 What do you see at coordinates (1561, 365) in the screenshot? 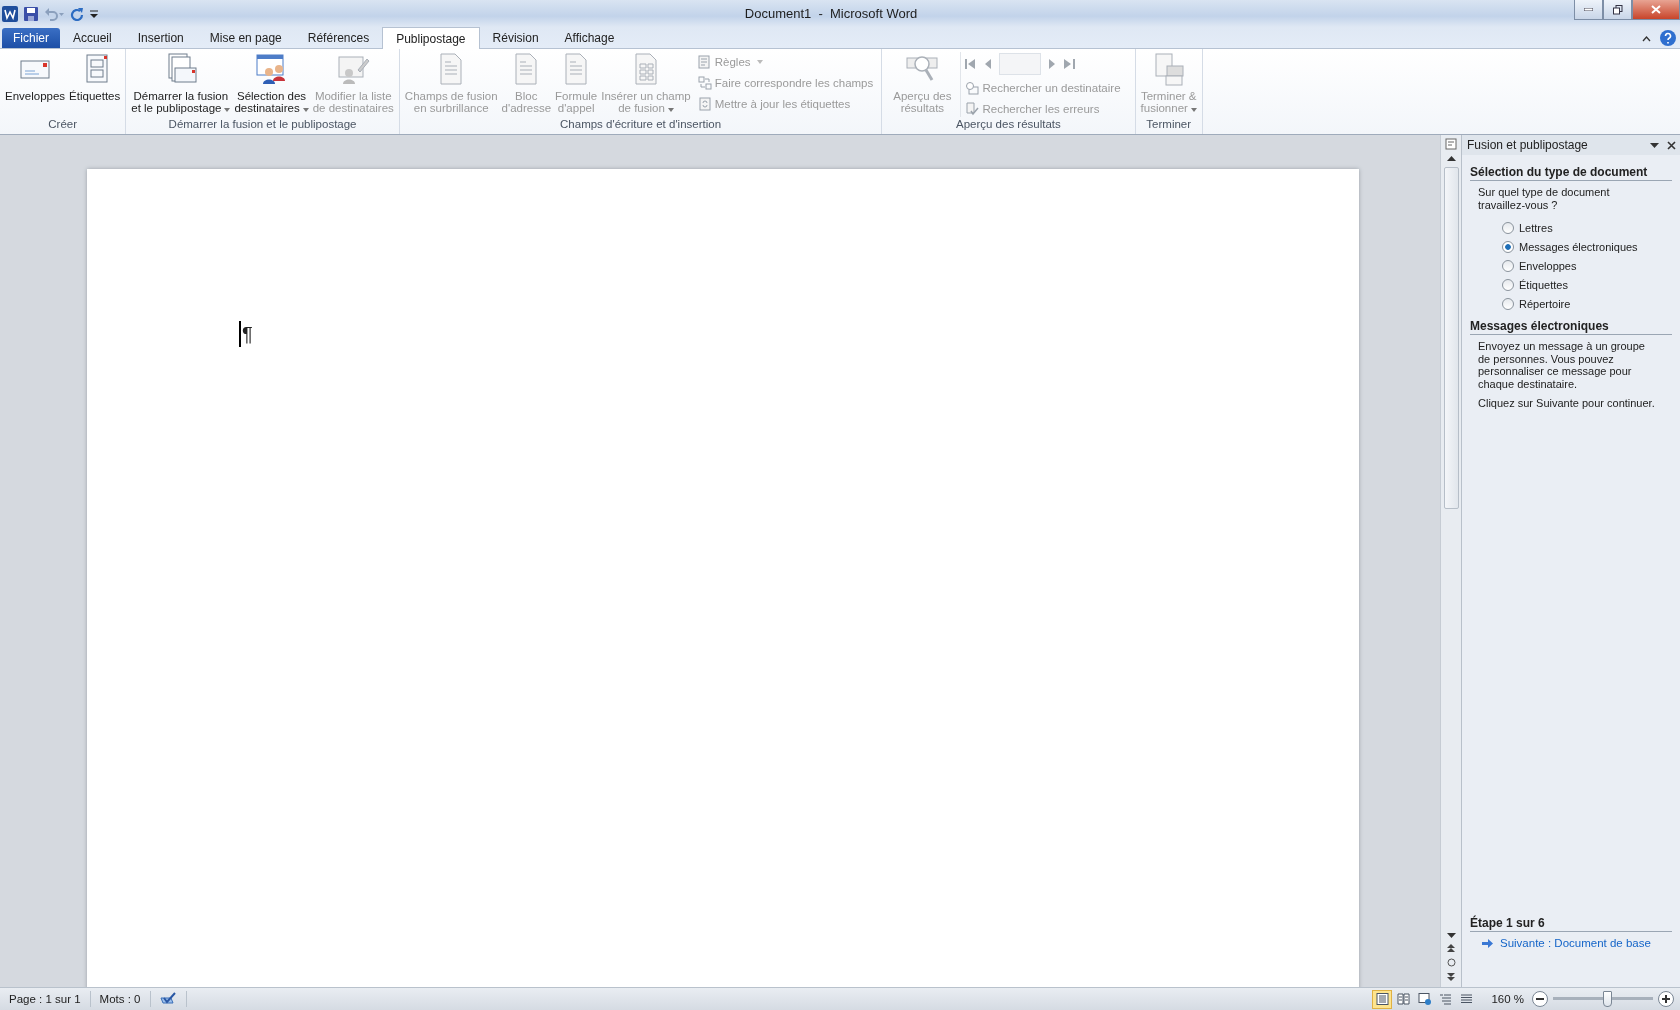
I see `description-text: Envoyez un message à un groupe de personnes. Vous pouvez personnaliser ce message pour chaque destinataire.` at bounding box center [1561, 365].